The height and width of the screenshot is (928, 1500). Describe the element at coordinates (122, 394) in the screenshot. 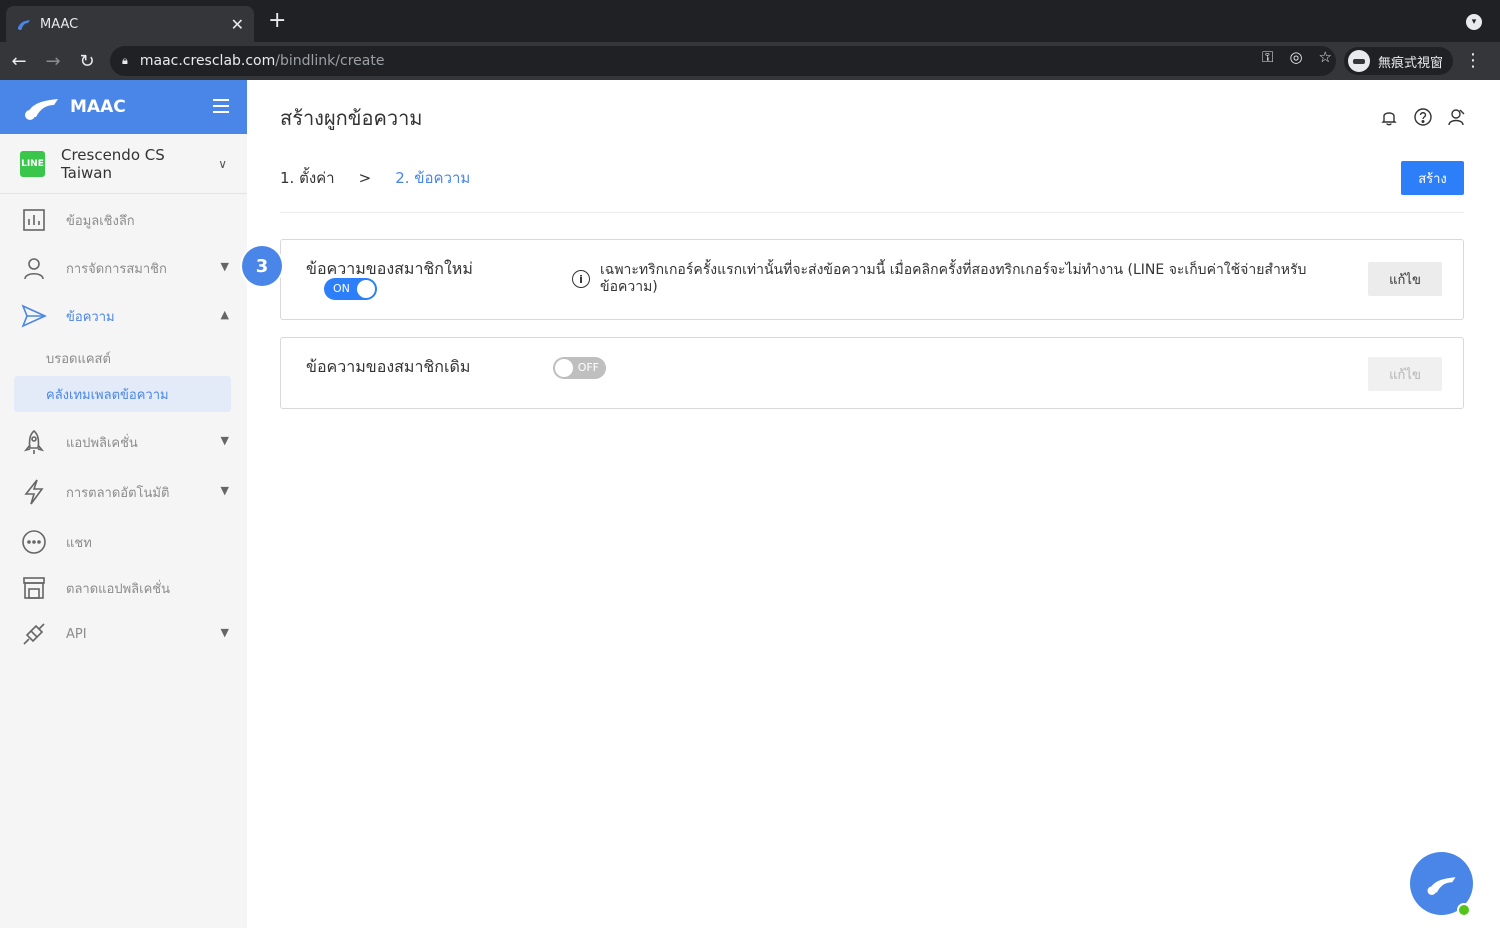

I see `sidebar-subitem-template-library: คลังเทมเพลตข้อความ` at that location.